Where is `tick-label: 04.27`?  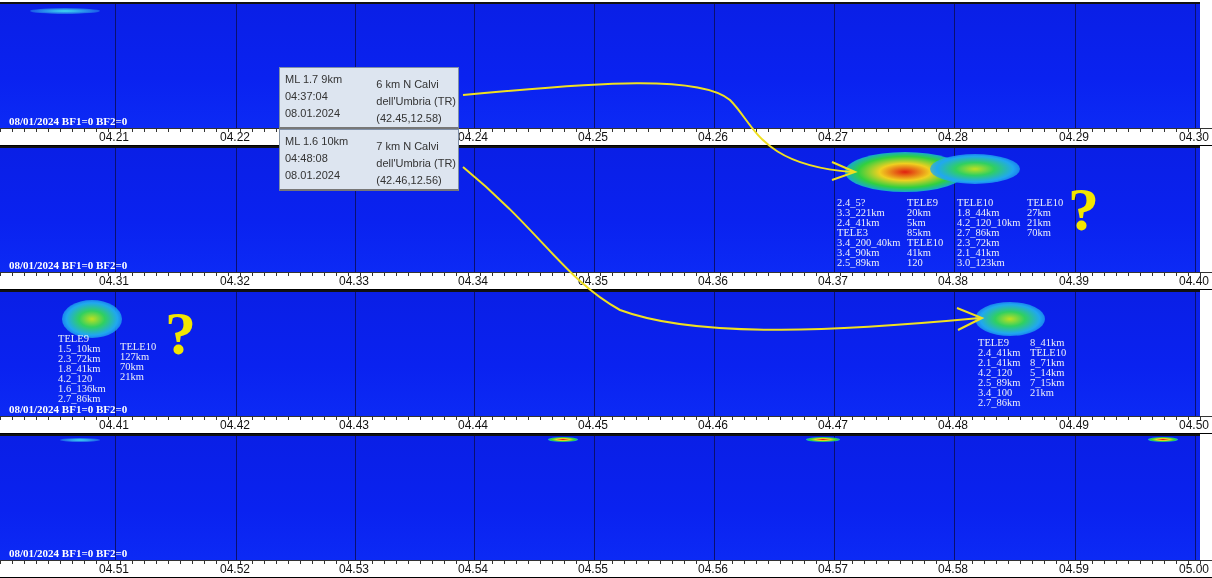
tick-label: 04.27 is located at coordinates (833, 138).